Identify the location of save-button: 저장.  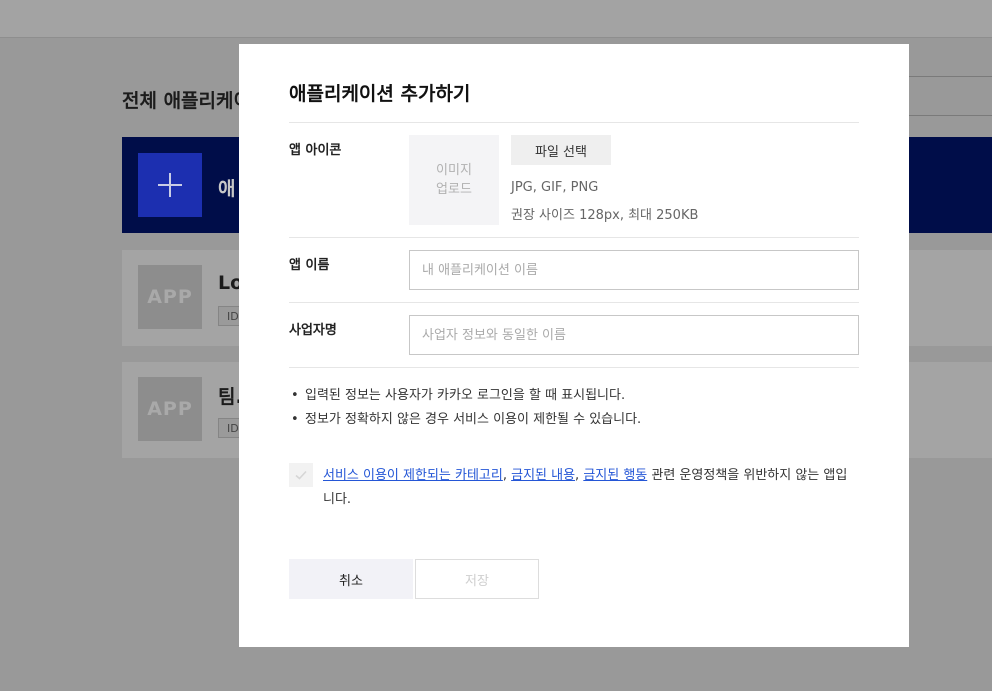
(477, 579).